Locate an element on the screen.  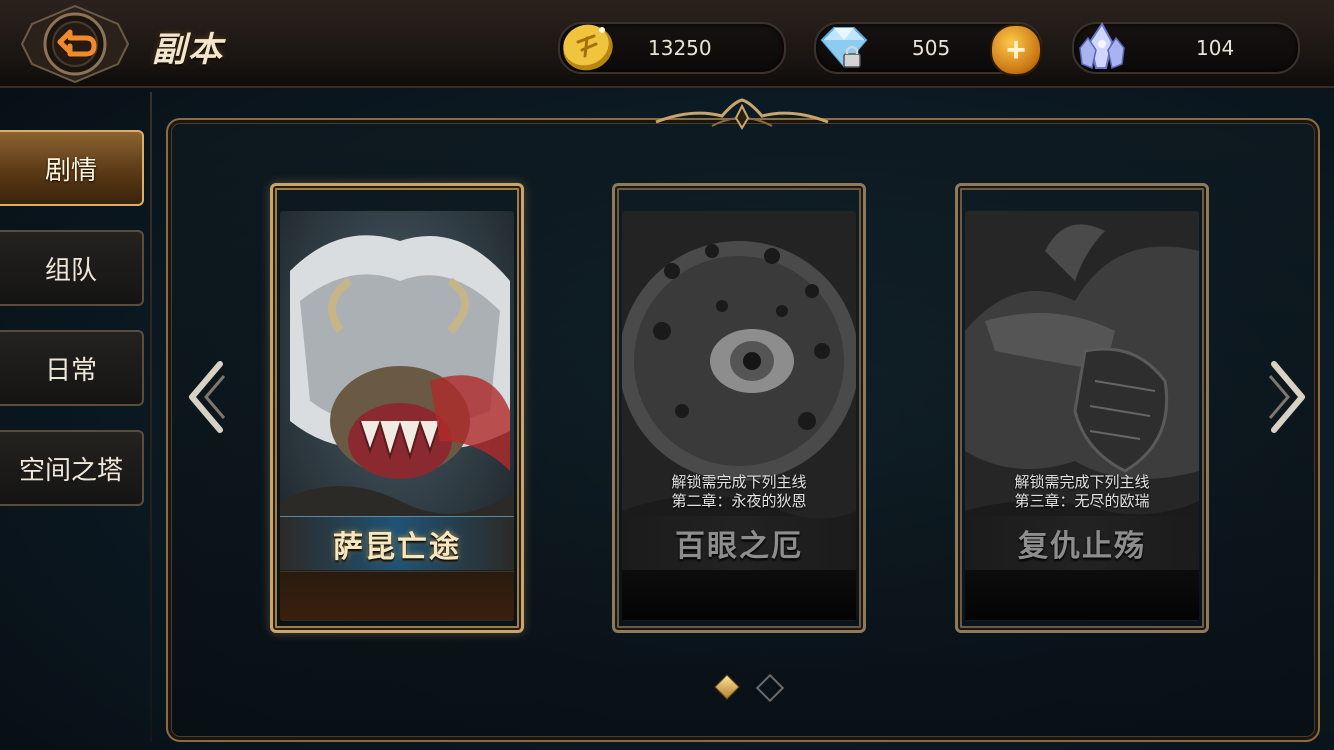
diamond-value: 505 is located at coordinates (931, 48).